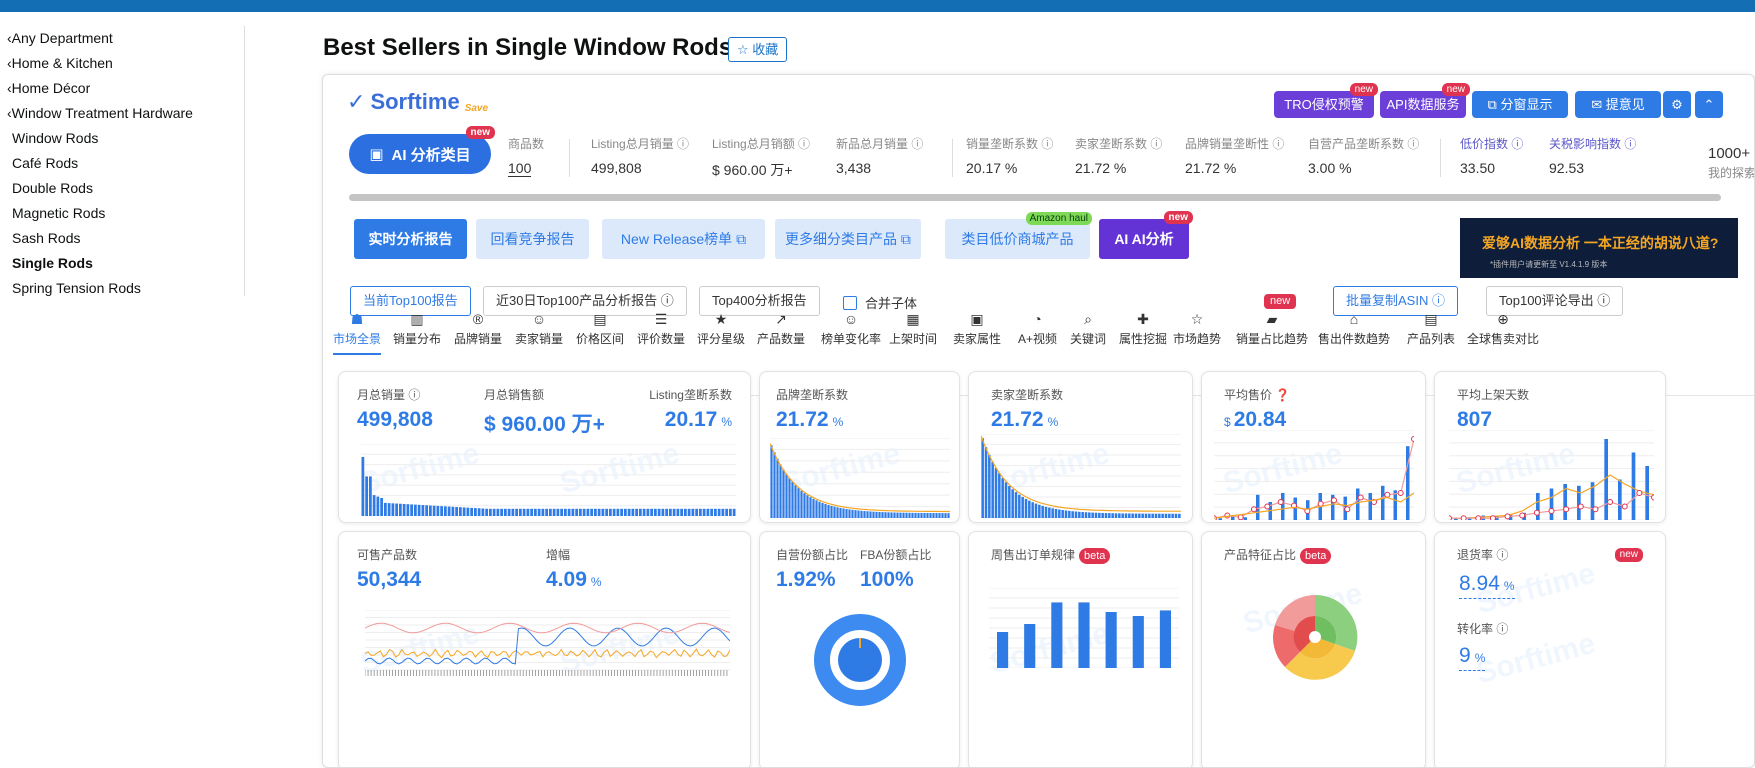 Image resolution: width=1755 pixels, height=768 pixels. Describe the element at coordinates (1431, 327) in the screenshot. I see `tab-17: ▤ 产品列表` at that location.